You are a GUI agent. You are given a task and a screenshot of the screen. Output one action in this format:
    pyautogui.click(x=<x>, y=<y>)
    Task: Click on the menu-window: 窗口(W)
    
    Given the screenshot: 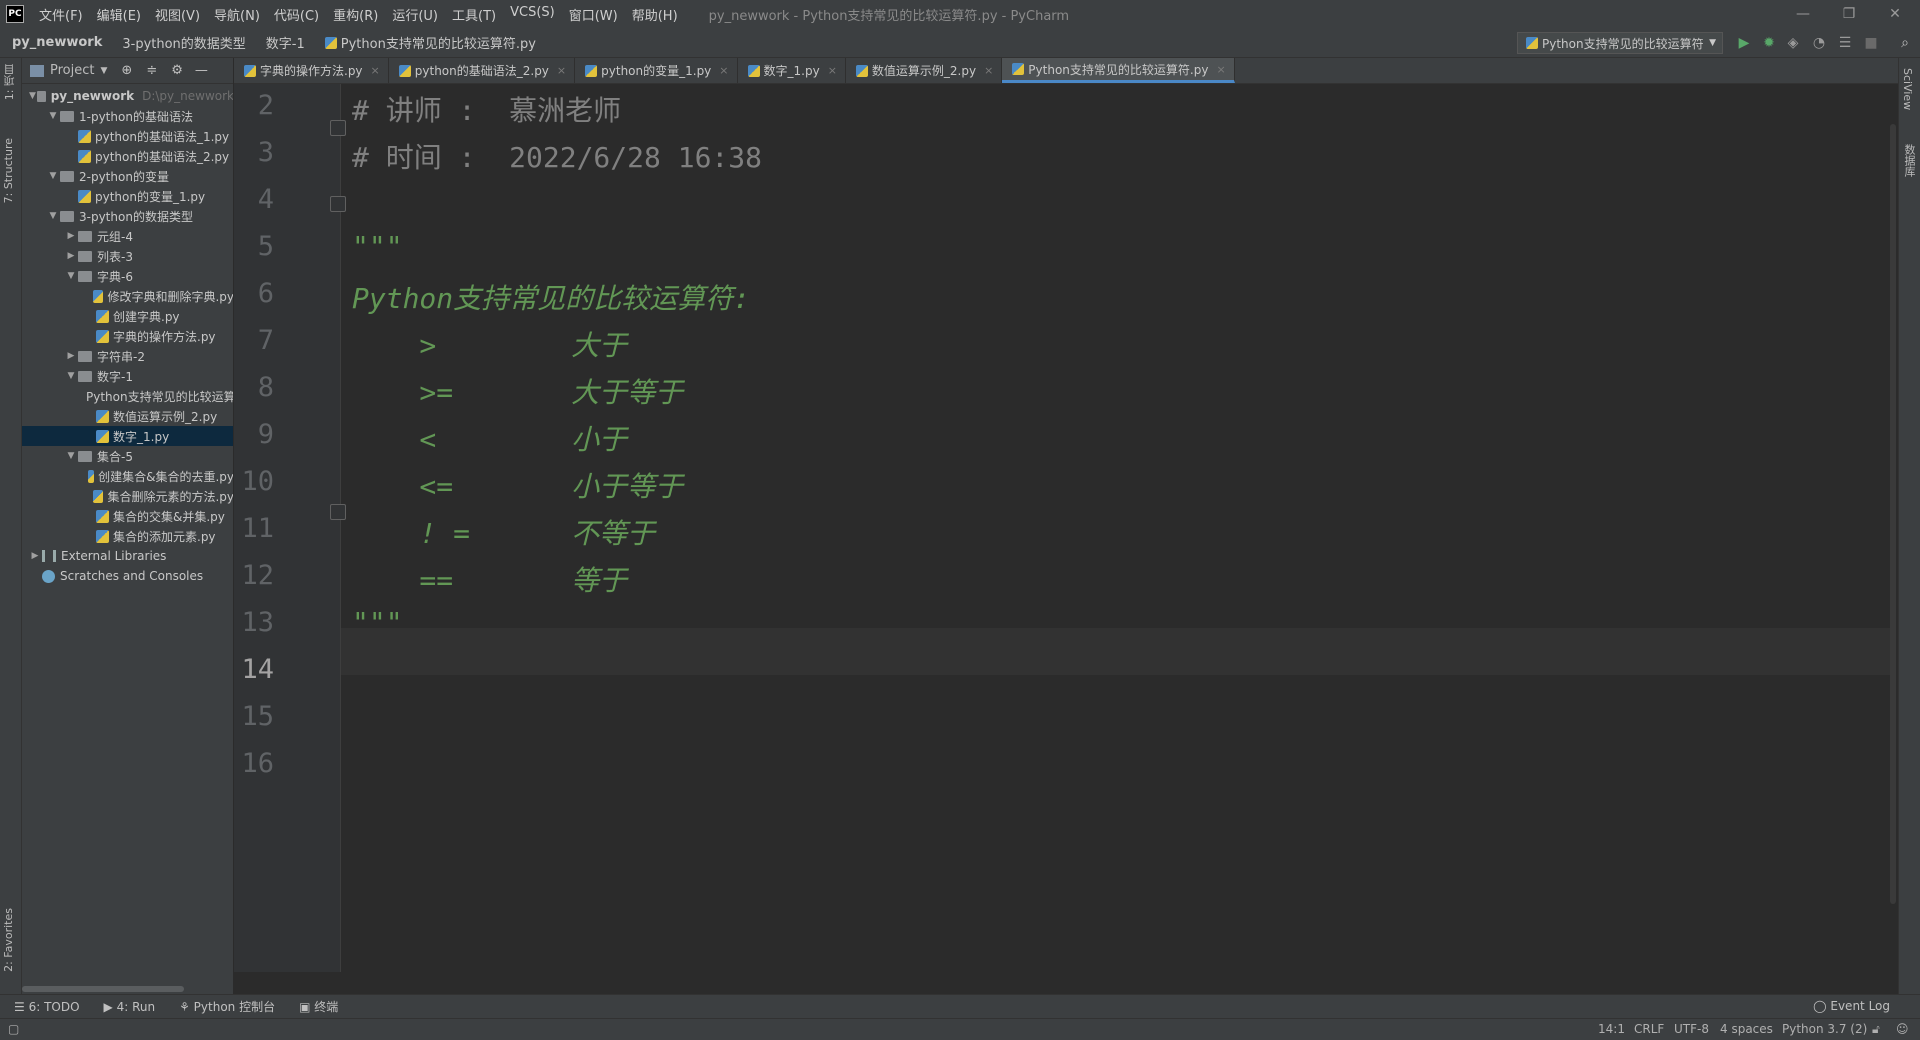 What is the action you would take?
    pyautogui.click(x=593, y=14)
    